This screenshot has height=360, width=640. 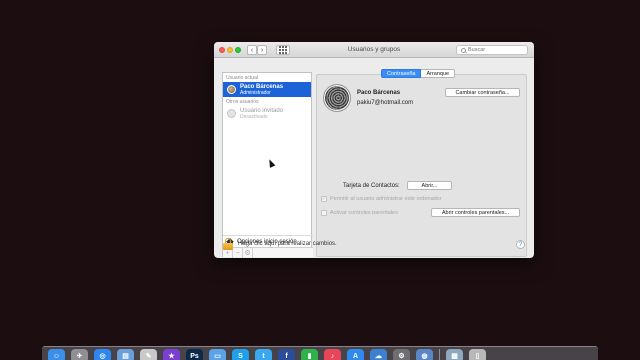 What do you see at coordinates (79, 354) in the screenshot?
I see `launchpad-icon: ✈` at bounding box center [79, 354].